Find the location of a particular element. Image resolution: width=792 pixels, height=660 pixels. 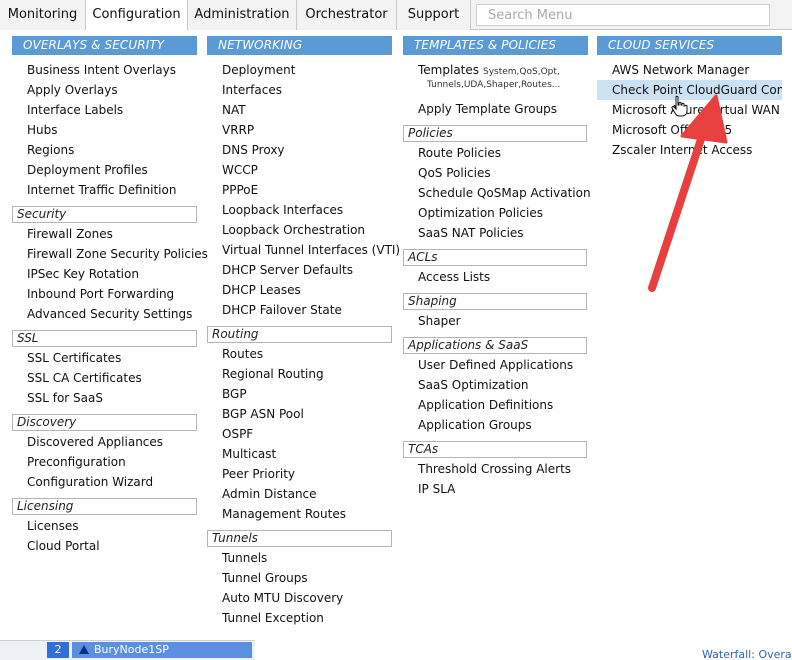

menu-item-tunnels: Tunnels is located at coordinates (244, 558).